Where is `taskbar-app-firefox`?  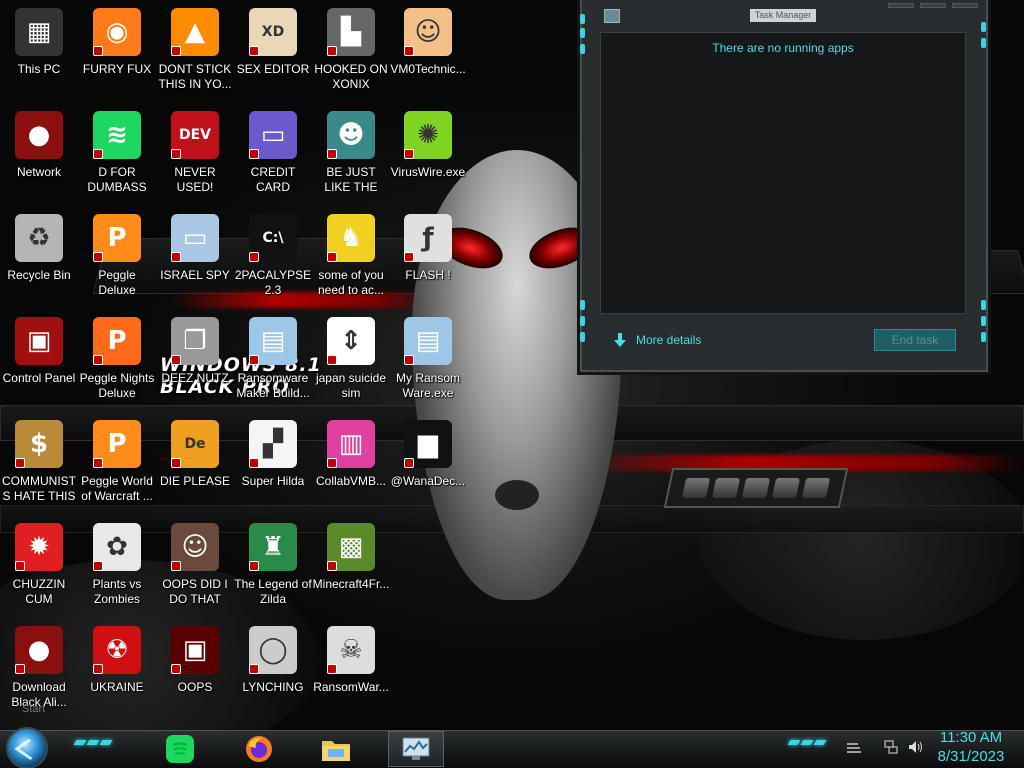
taskbar-app-firefox is located at coordinates (259, 749).